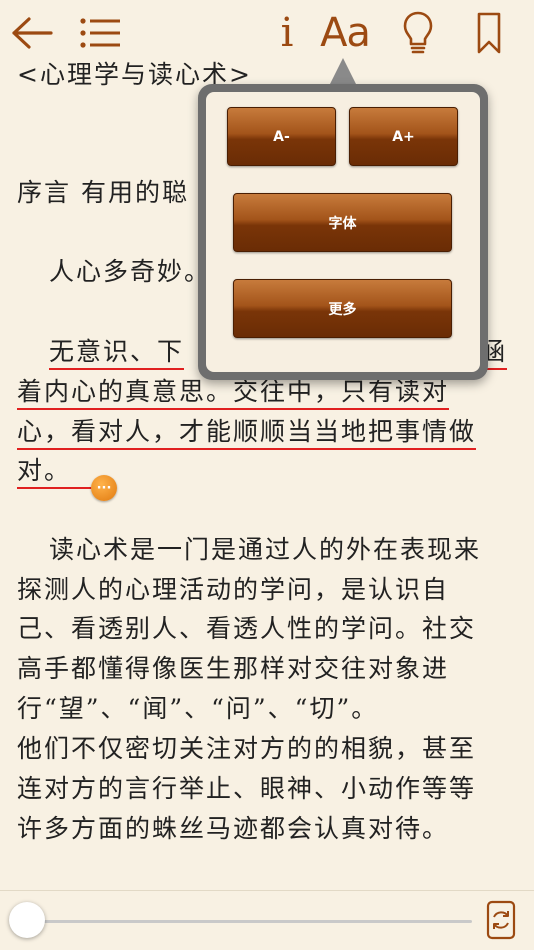  I want to click on top-toolbar: i Aa, so click(267, 32).